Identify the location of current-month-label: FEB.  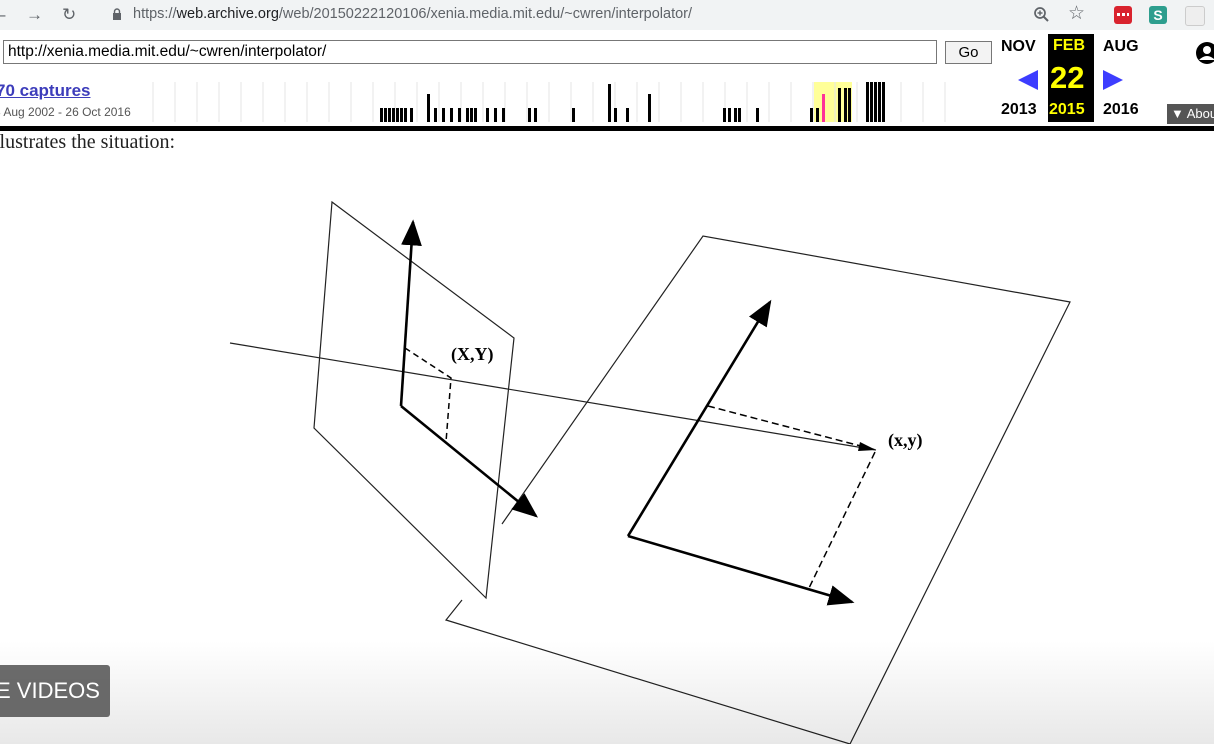
(1069, 45).